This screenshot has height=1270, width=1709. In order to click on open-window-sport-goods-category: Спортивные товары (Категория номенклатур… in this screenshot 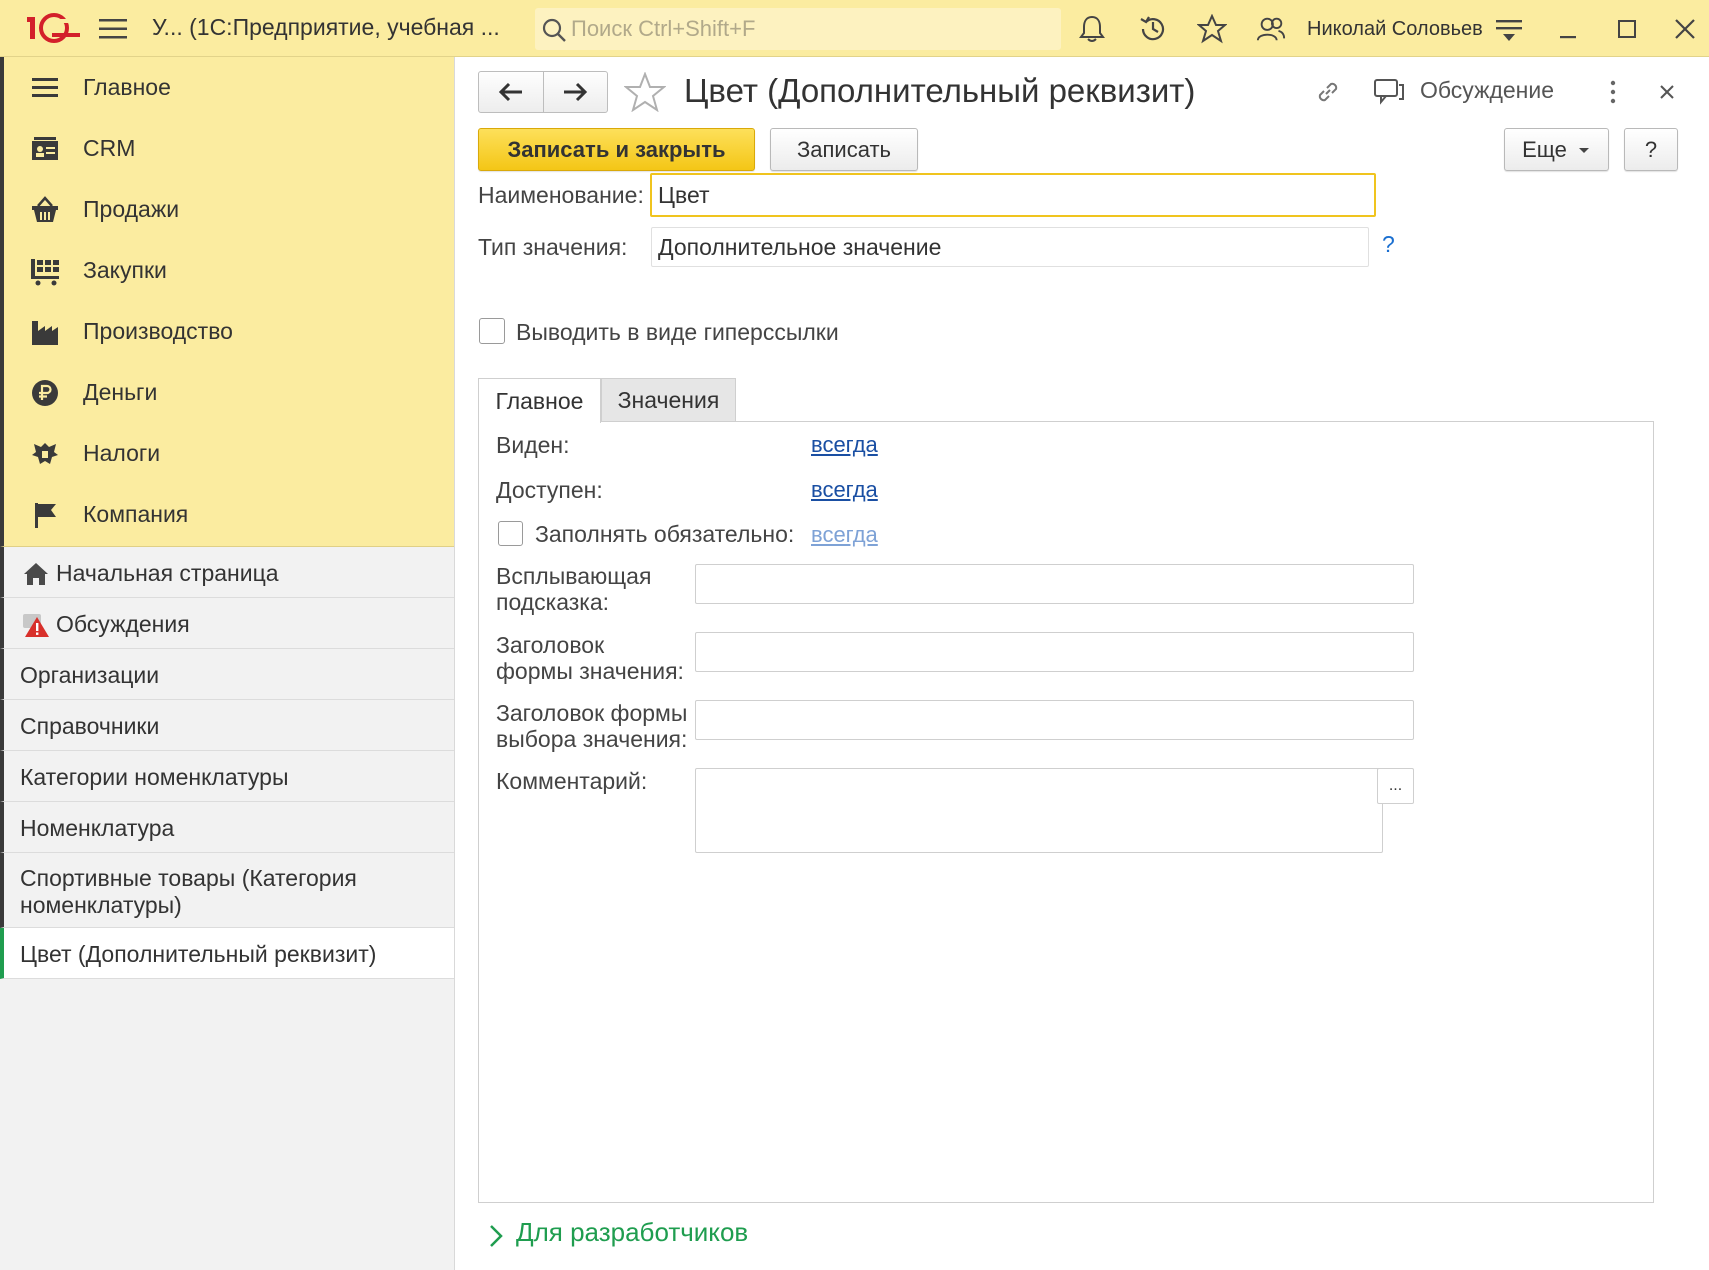, I will do `click(227, 890)`.